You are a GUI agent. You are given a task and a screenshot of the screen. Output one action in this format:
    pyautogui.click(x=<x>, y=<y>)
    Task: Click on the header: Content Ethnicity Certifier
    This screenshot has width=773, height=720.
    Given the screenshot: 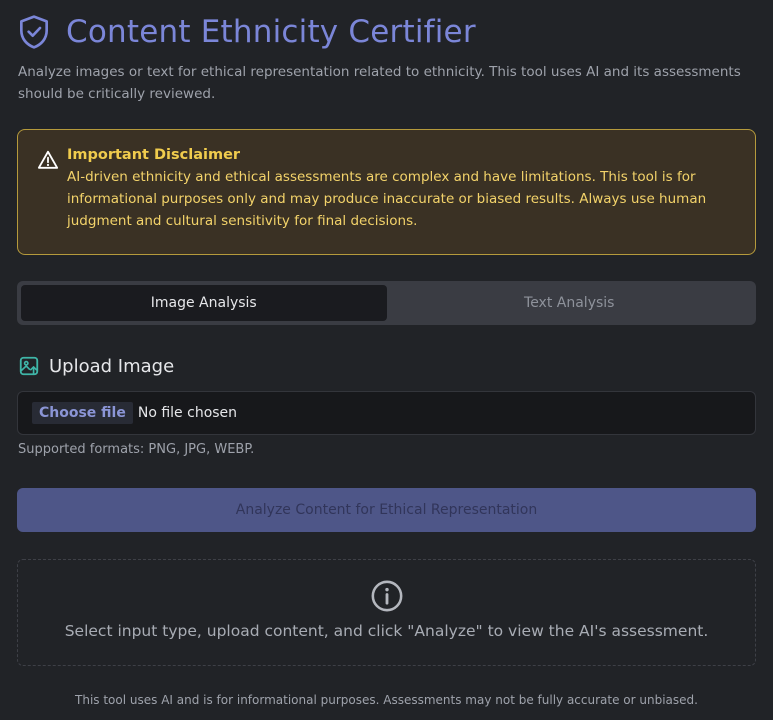 What is the action you would take?
    pyautogui.click(x=247, y=32)
    